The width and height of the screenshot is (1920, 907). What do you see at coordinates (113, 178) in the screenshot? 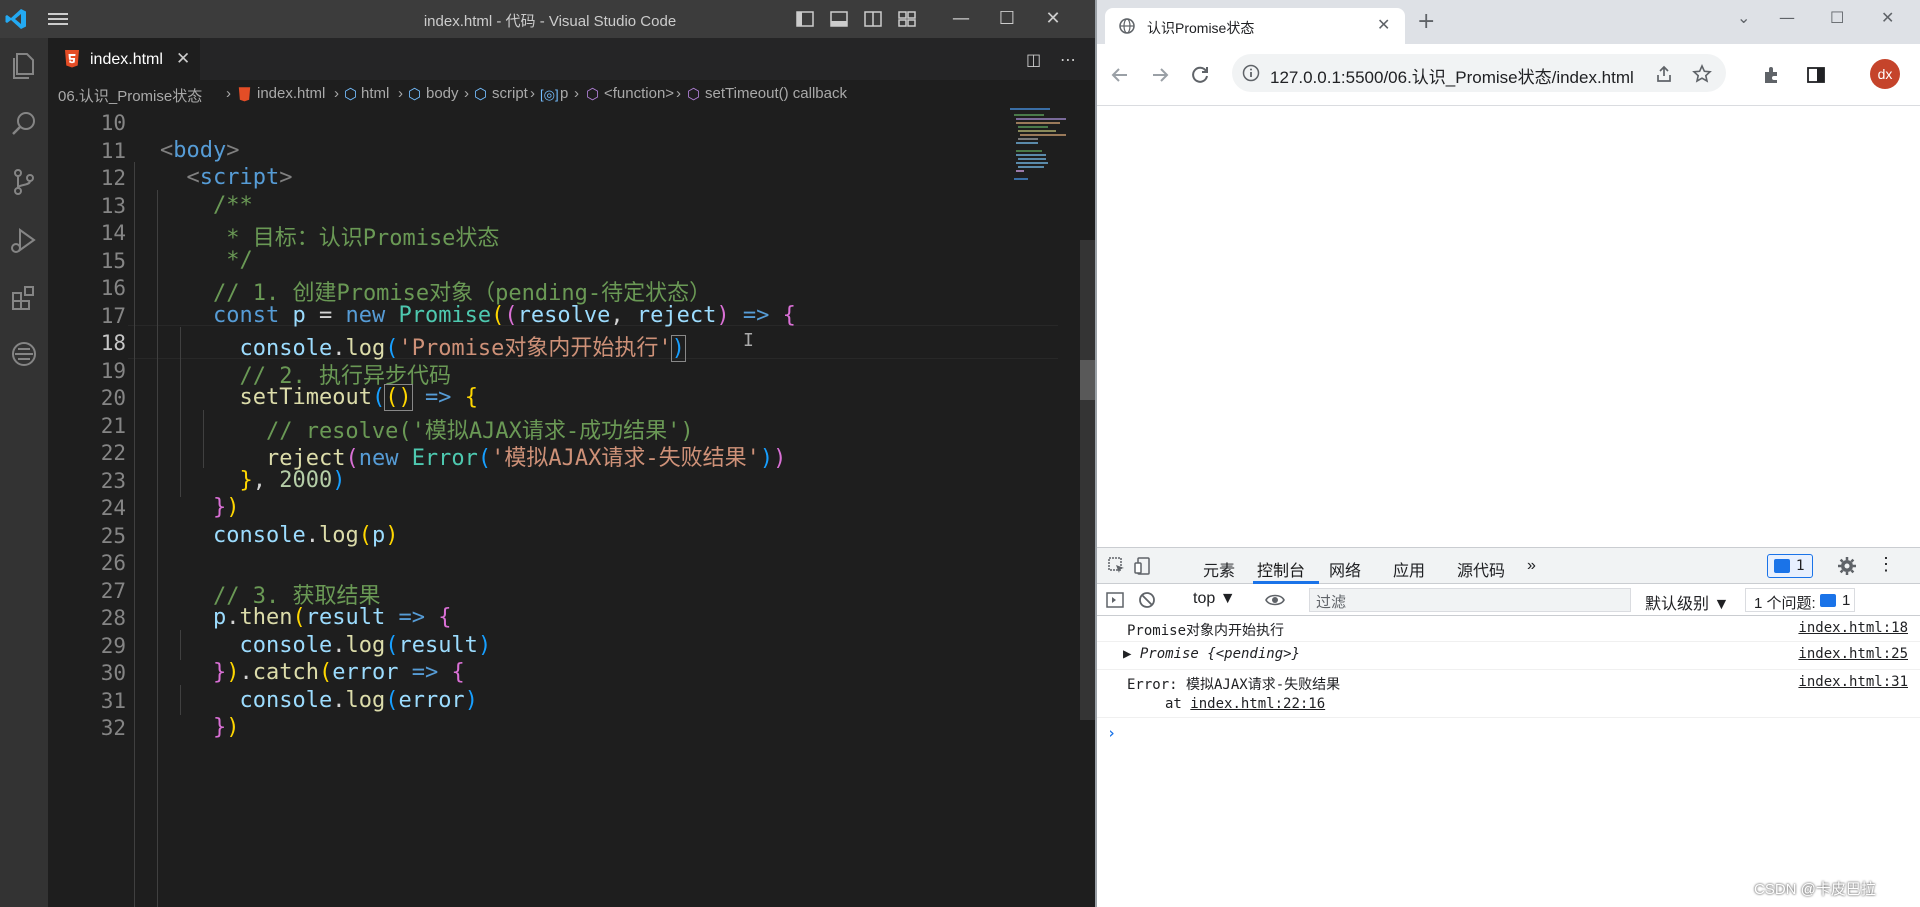
I see `line-number: 12` at bounding box center [113, 178].